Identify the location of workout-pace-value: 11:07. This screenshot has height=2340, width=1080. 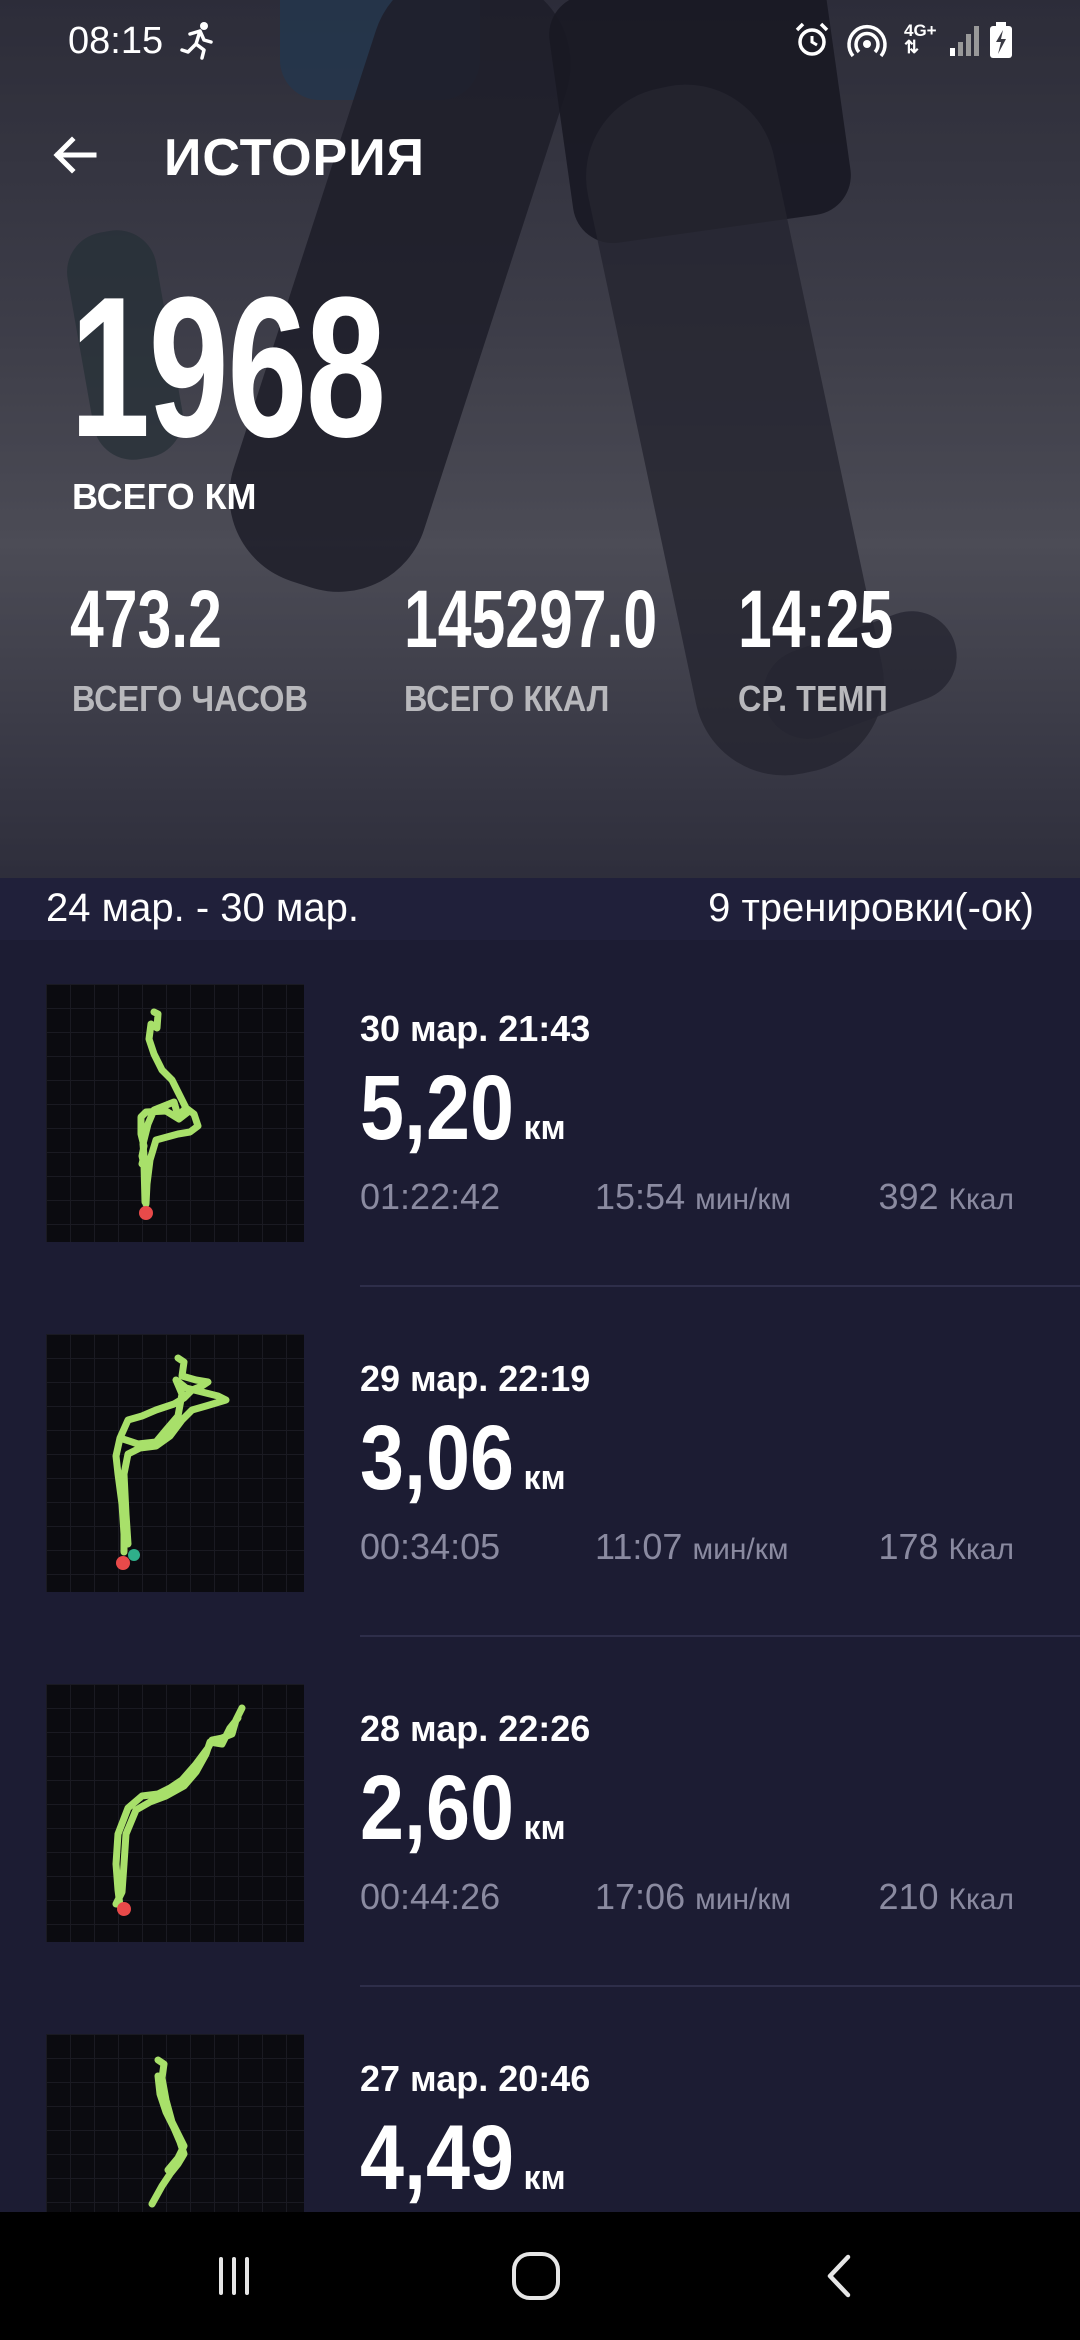
(639, 1546).